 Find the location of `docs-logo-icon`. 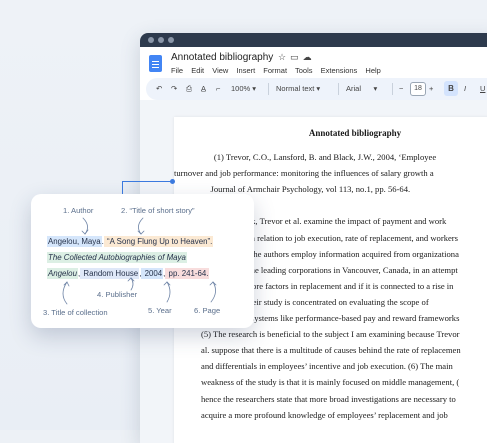

docs-logo-icon is located at coordinates (155, 63).